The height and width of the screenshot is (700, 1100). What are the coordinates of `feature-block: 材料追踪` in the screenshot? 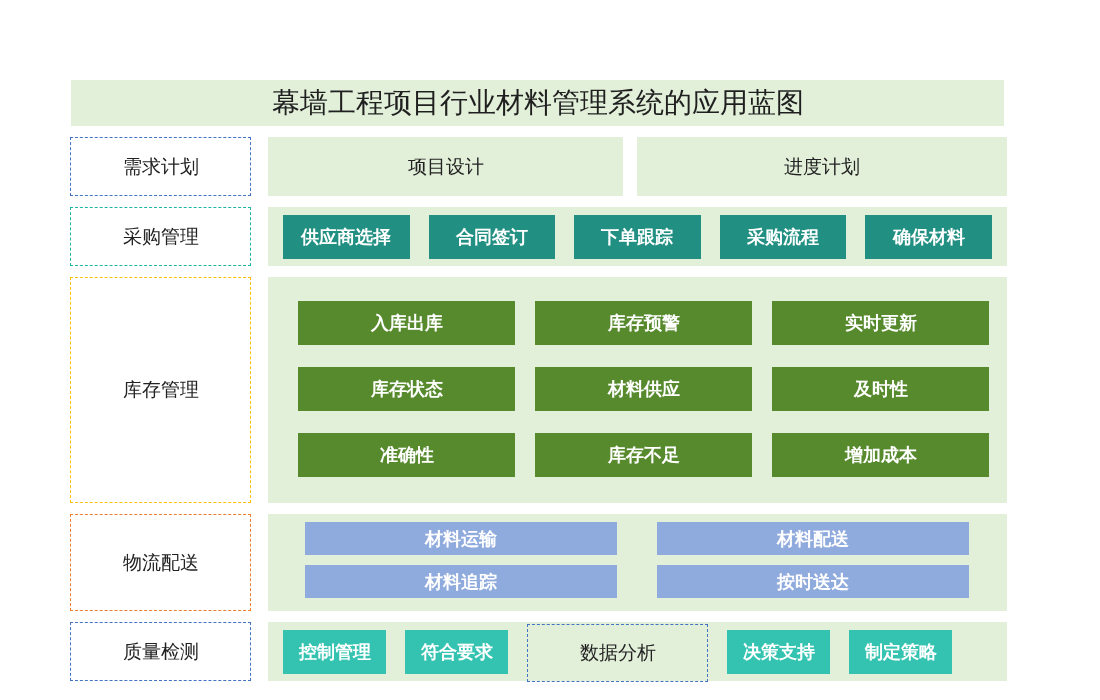 It's located at (461, 581).